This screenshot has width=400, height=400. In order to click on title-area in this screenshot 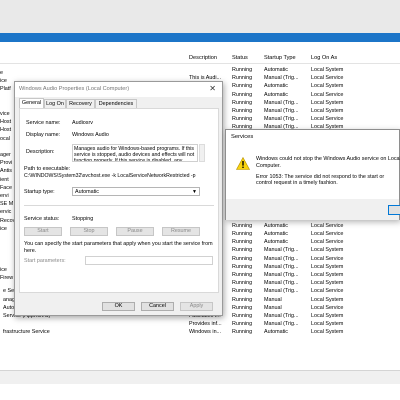, I will do `click(200, 16)`.